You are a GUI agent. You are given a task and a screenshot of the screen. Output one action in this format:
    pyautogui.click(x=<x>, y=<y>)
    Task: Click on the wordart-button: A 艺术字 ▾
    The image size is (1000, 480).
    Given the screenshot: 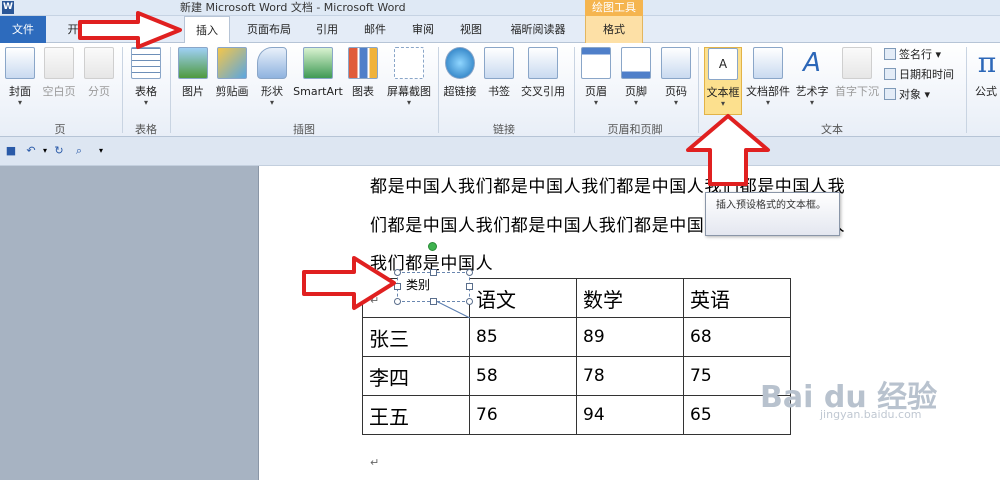 What is the action you would take?
    pyautogui.click(x=812, y=80)
    